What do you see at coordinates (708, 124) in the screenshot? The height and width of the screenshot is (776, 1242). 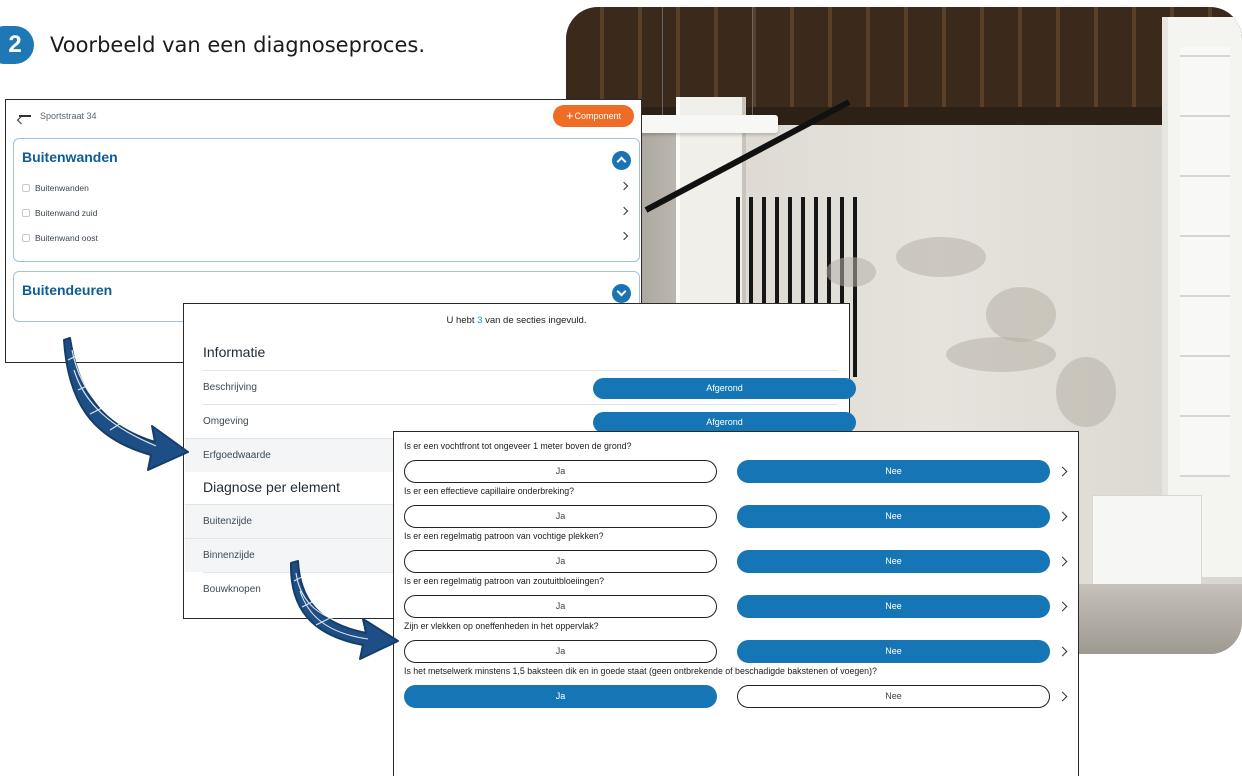 I see `pendant-lamp` at bounding box center [708, 124].